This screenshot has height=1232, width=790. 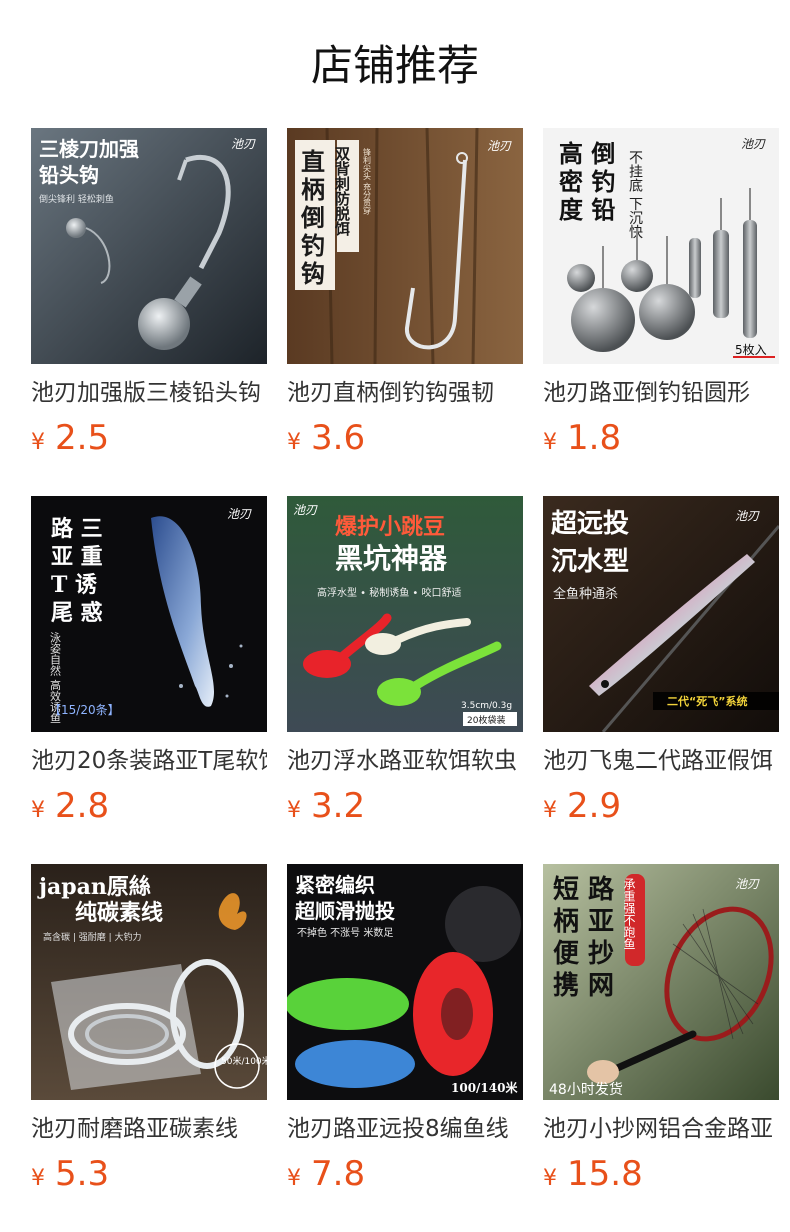 What do you see at coordinates (590, 524) in the screenshot?
I see `image-headline: 超远投` at bounding box center [590, 524].